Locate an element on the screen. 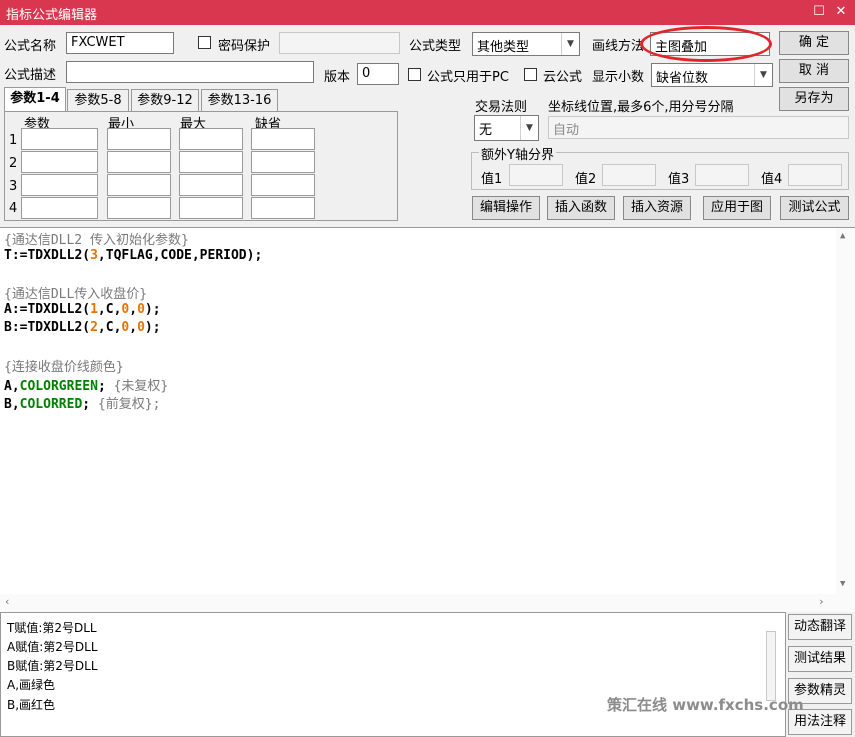  apply-to-chart-button: 应用于图 is located at coordinates (737, 208).